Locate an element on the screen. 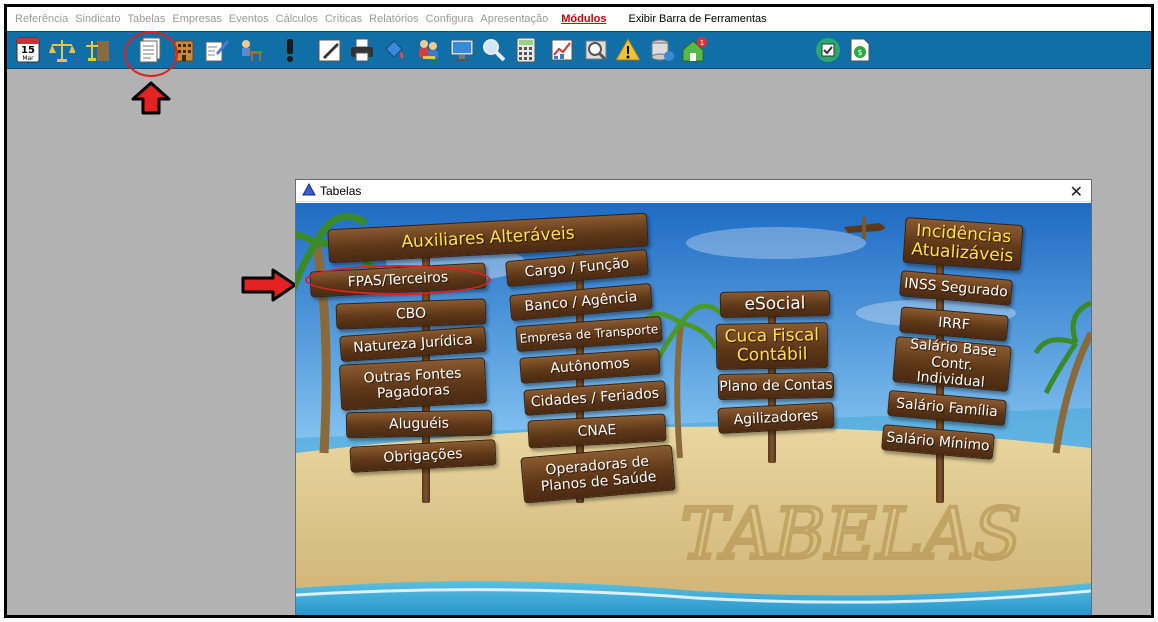 The height and width of the screenshot is (622, 1158). window-title-bar: Tabelas is located at coordinates (693, 191).